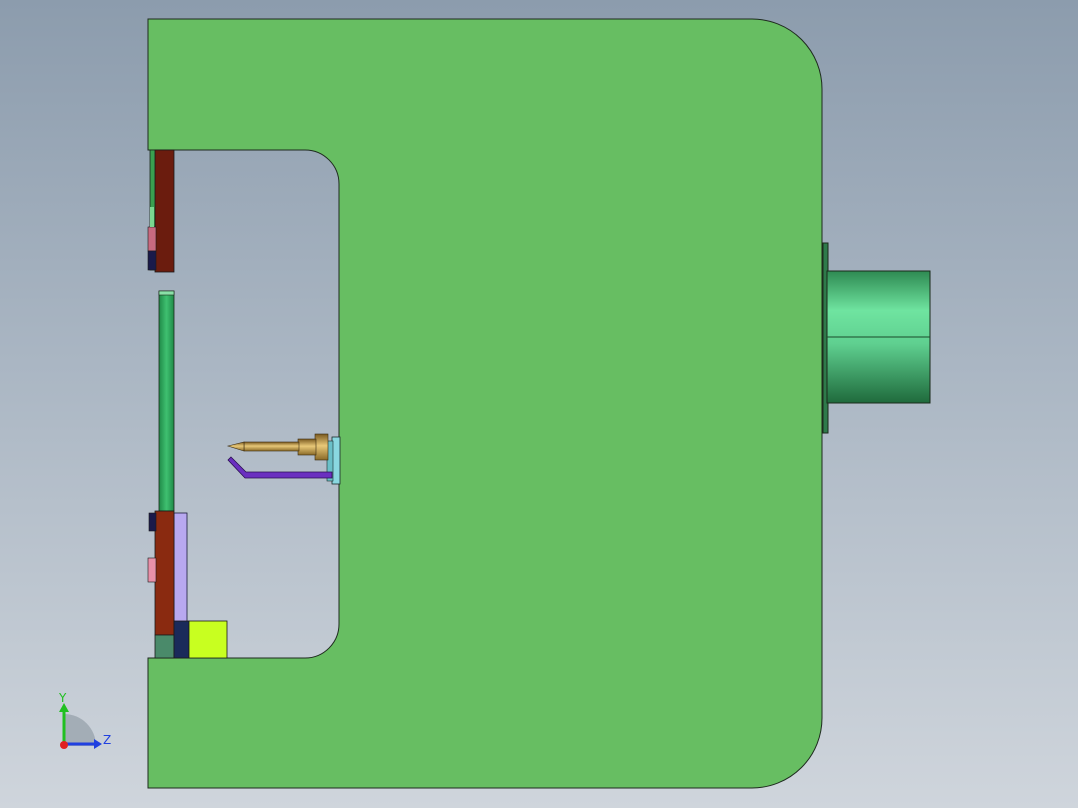  Describe the element at coordinates (152, 239) in the screenshot. I see `upper-pink-pad` at that location.